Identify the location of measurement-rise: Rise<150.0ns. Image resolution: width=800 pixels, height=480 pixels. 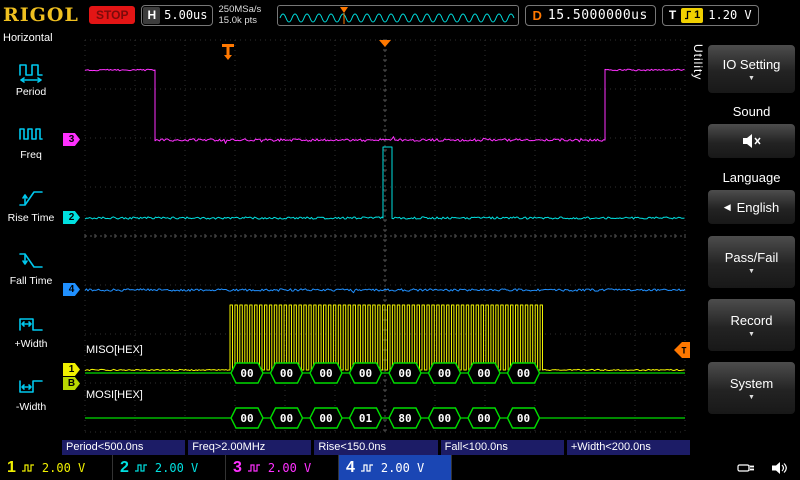
(376, 447).